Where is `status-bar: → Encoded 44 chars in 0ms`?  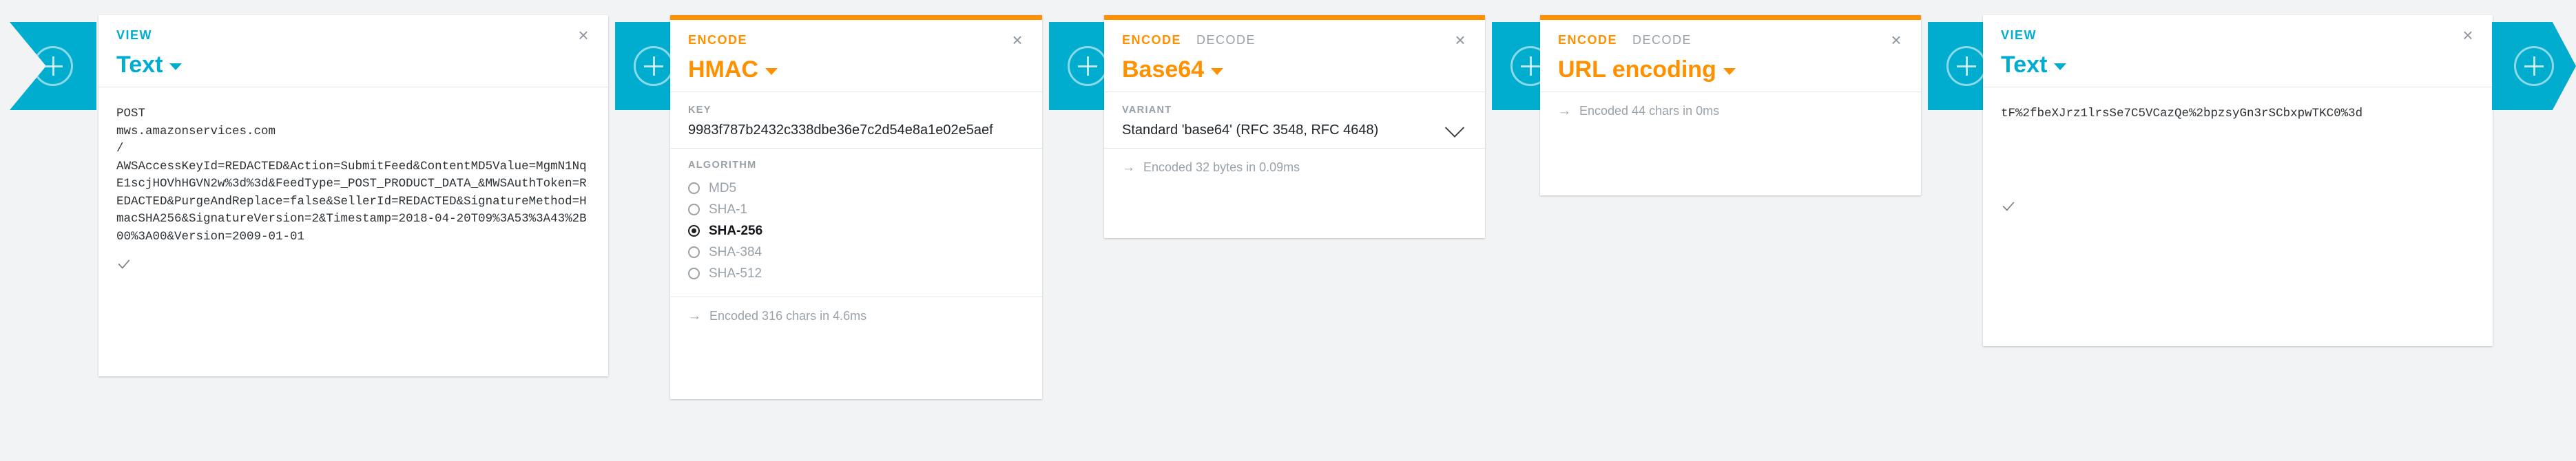
status-bar: → Encoded 44 chars in 0ms is located at coordinates (1730, 111).